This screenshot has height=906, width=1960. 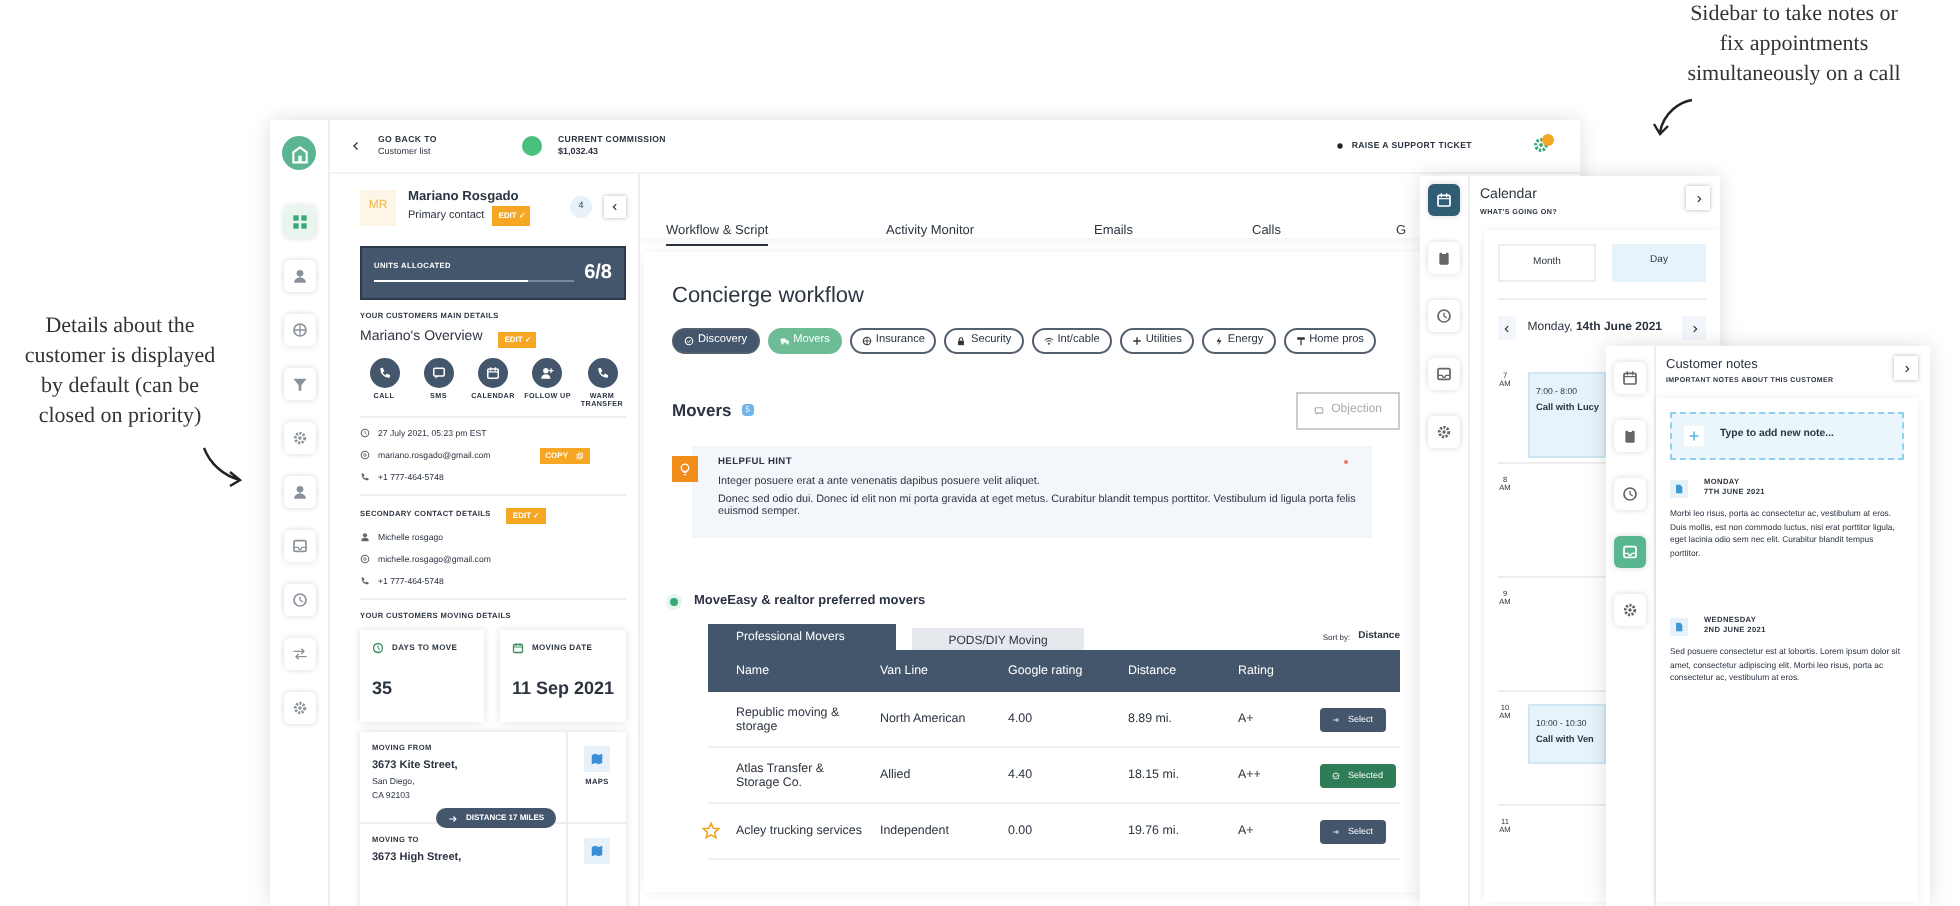 I want to click on call-button, so click(x=384, y=372).